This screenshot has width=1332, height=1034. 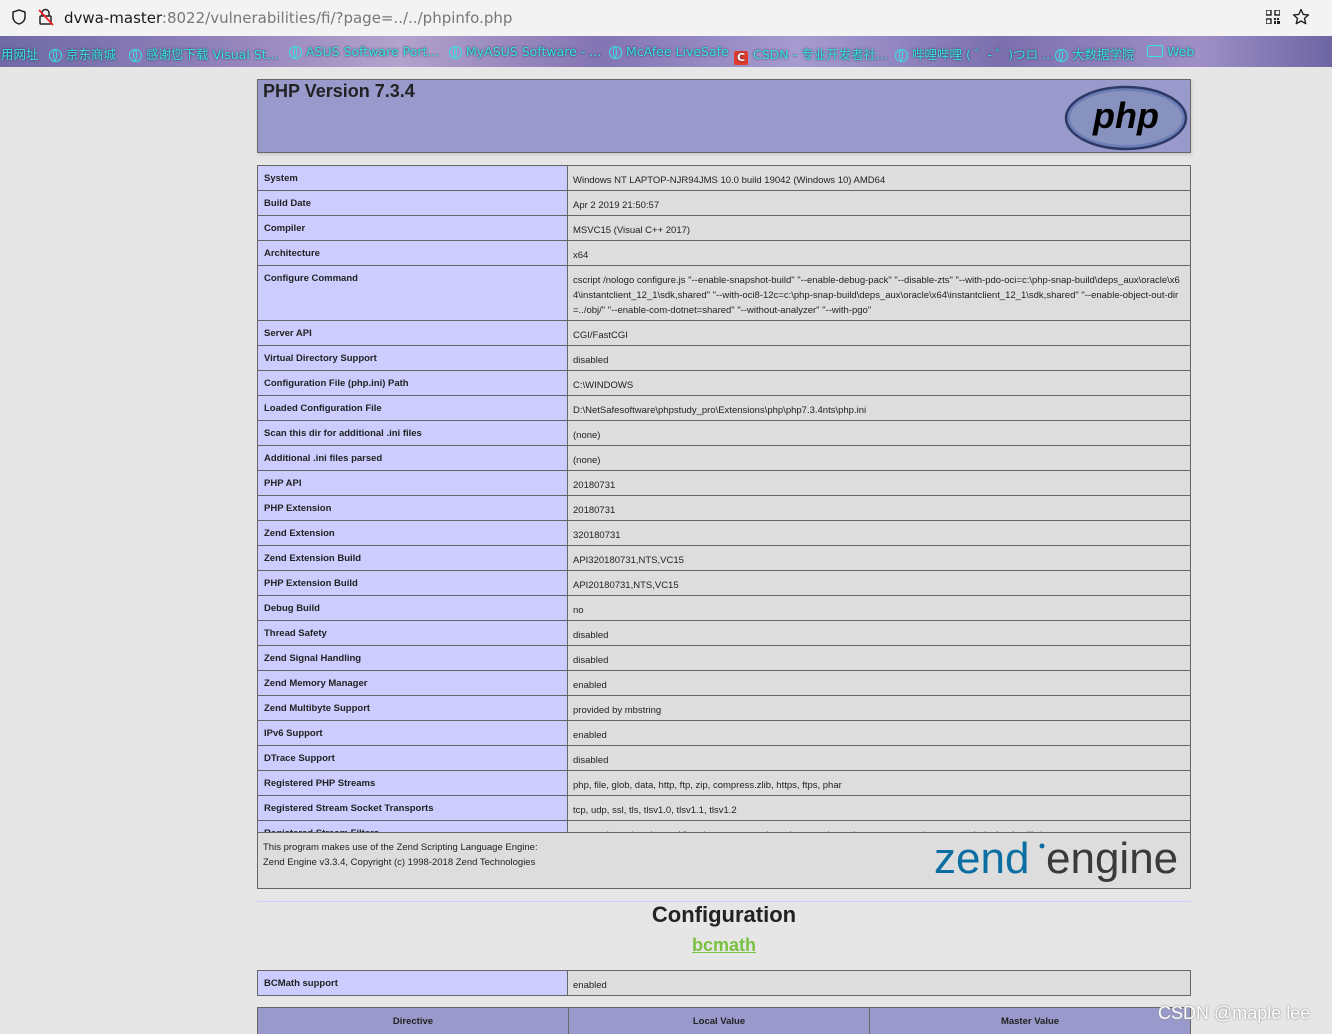 I want to click on svg-text: php, so click(x=1125, y=115).